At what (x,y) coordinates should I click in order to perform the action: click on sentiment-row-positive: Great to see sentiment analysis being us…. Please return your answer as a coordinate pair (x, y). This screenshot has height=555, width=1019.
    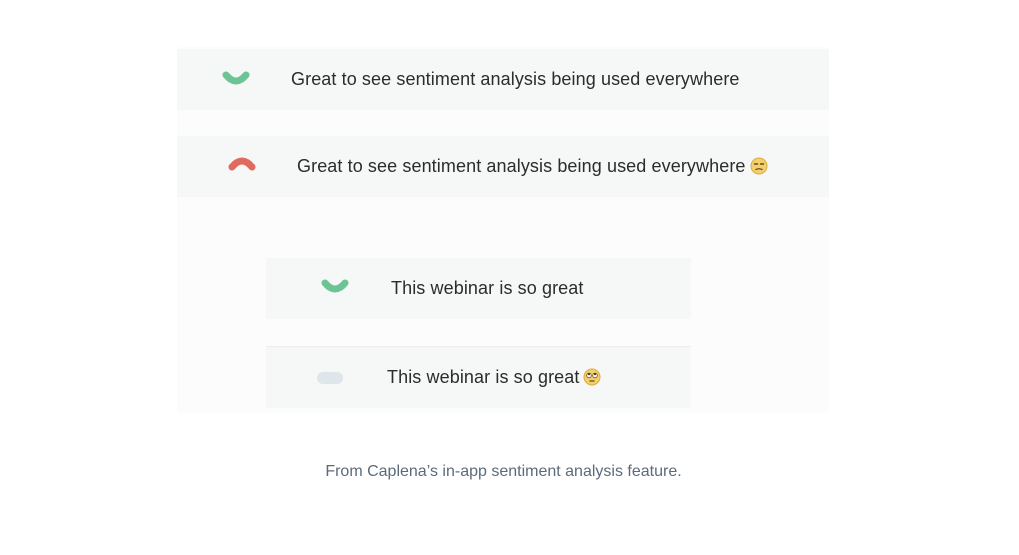
    Looking at the image, I should click on (503, 79).